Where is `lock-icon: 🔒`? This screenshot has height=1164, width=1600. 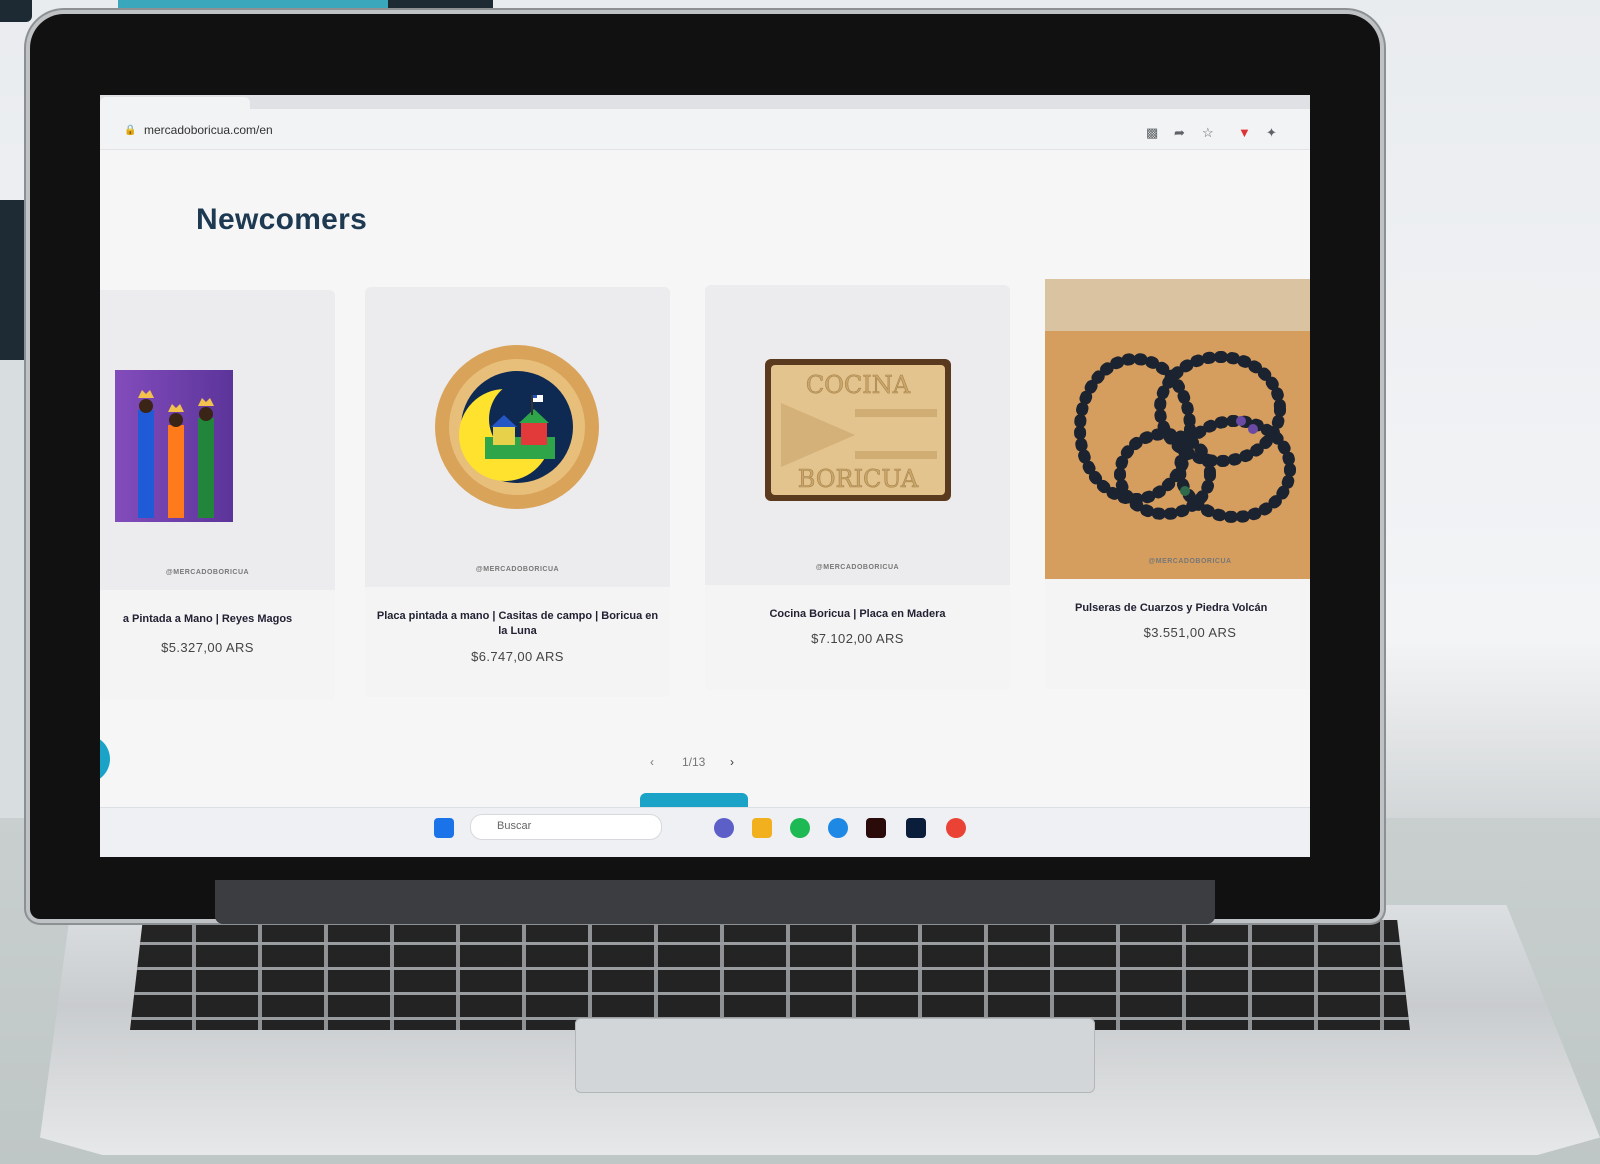
lock-icon: 🔒 is located at coordinates (130, 130).